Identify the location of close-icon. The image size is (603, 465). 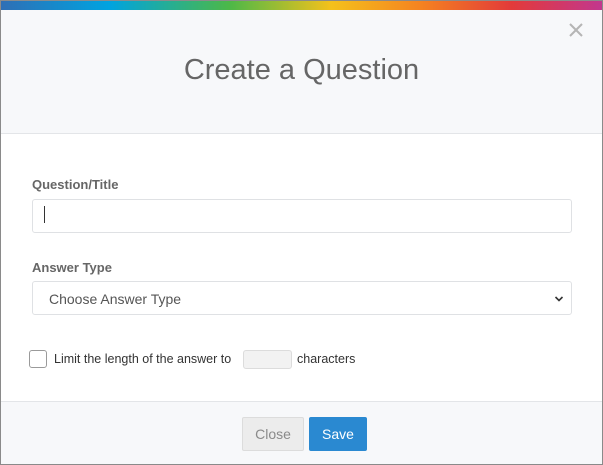
(576, 30).